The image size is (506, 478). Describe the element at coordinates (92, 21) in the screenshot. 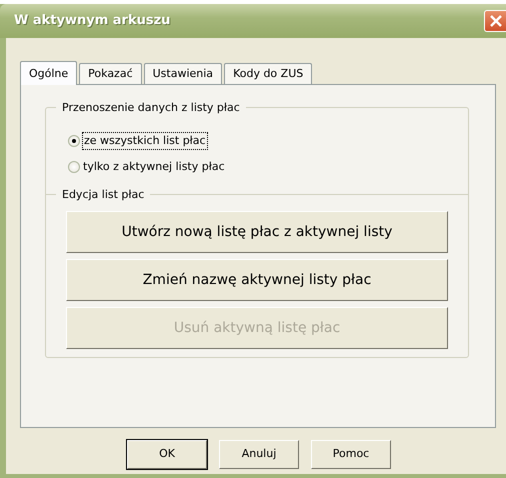

I see `window-title: W aktywnym arkuszu` at that location.